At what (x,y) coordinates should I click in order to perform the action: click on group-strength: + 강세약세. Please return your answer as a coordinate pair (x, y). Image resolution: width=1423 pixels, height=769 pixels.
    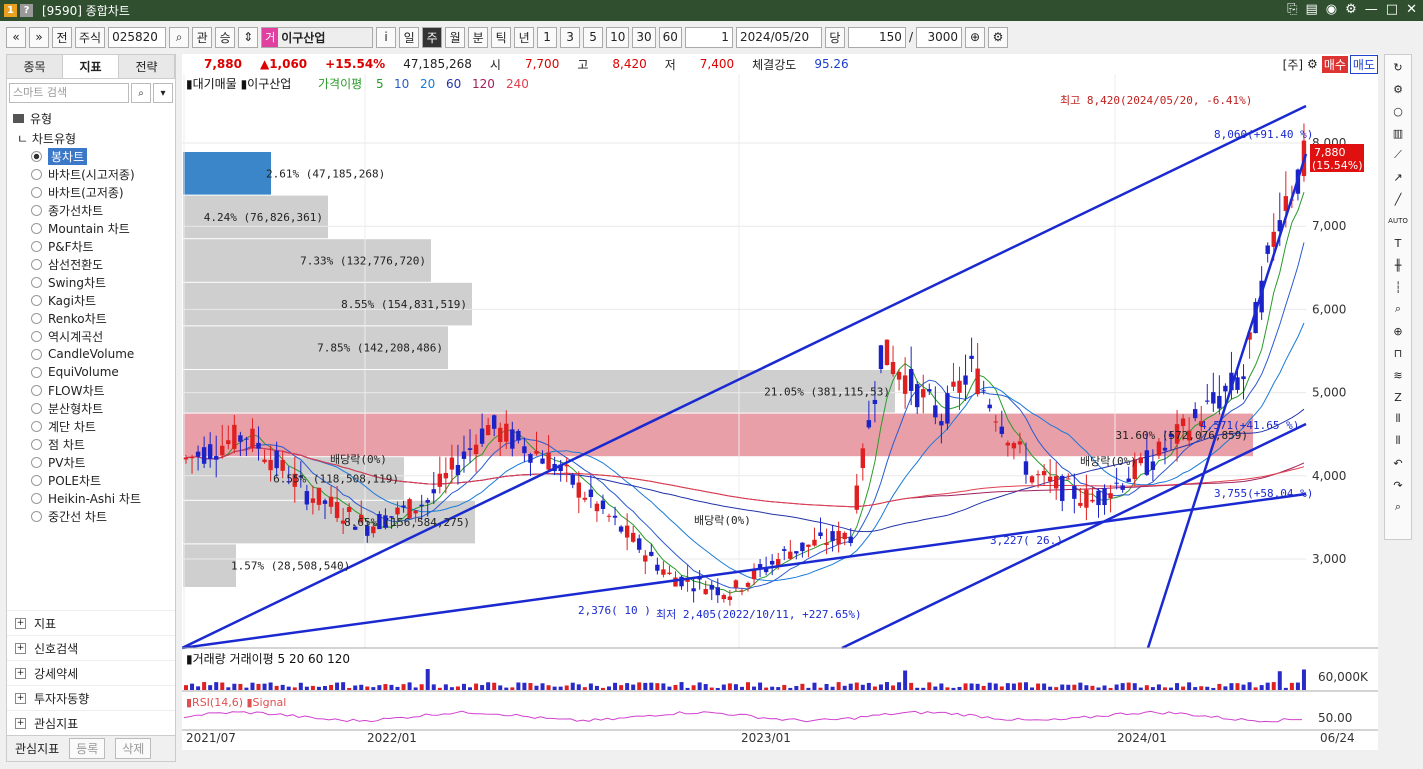
    Looking at the image, I should click on (91, 672).